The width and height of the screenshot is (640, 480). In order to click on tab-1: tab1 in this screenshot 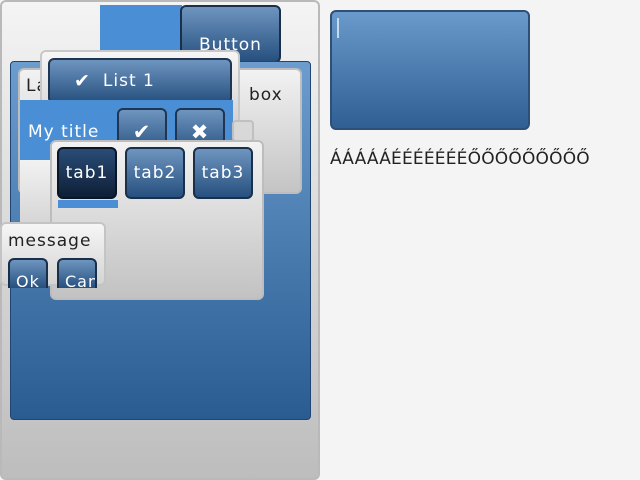, I will do `click(87, 173)`.